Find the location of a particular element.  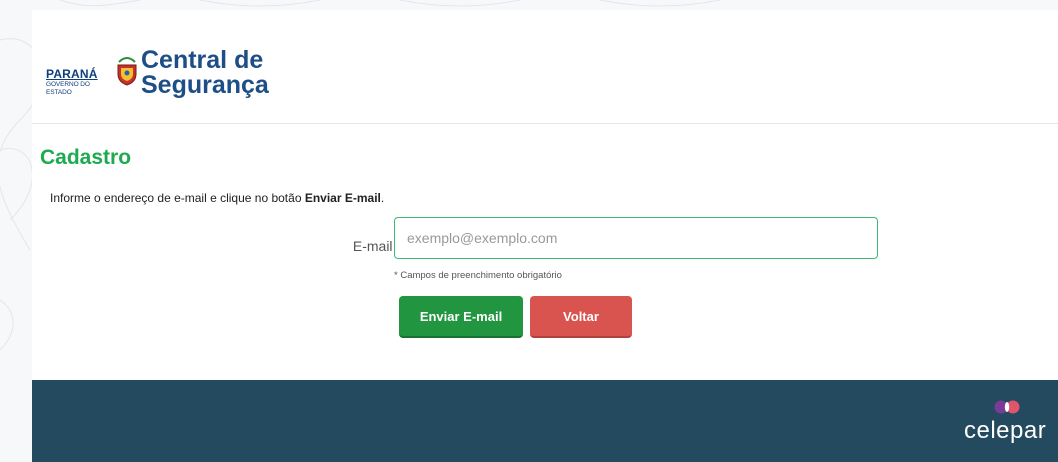

instruction-bold: Enviar E-mail is located at coordinates (342, 198).